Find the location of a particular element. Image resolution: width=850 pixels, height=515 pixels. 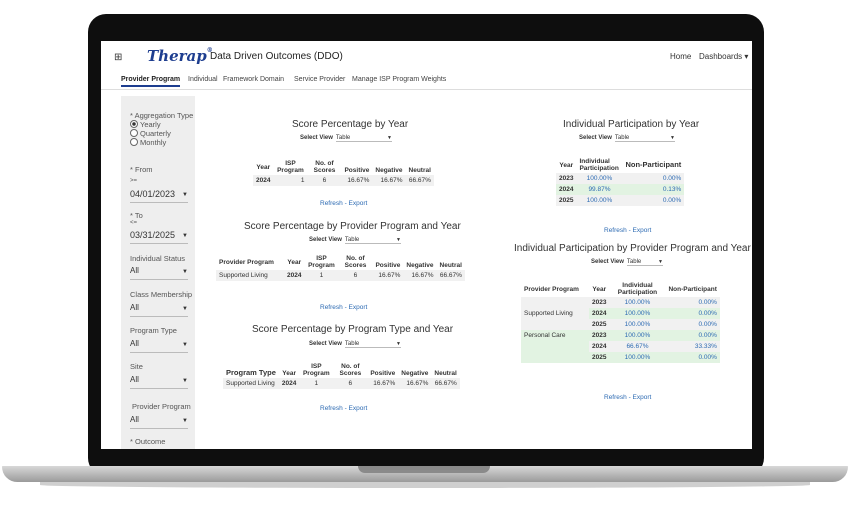

to-operator: <= is located at coordinates (134, 223).